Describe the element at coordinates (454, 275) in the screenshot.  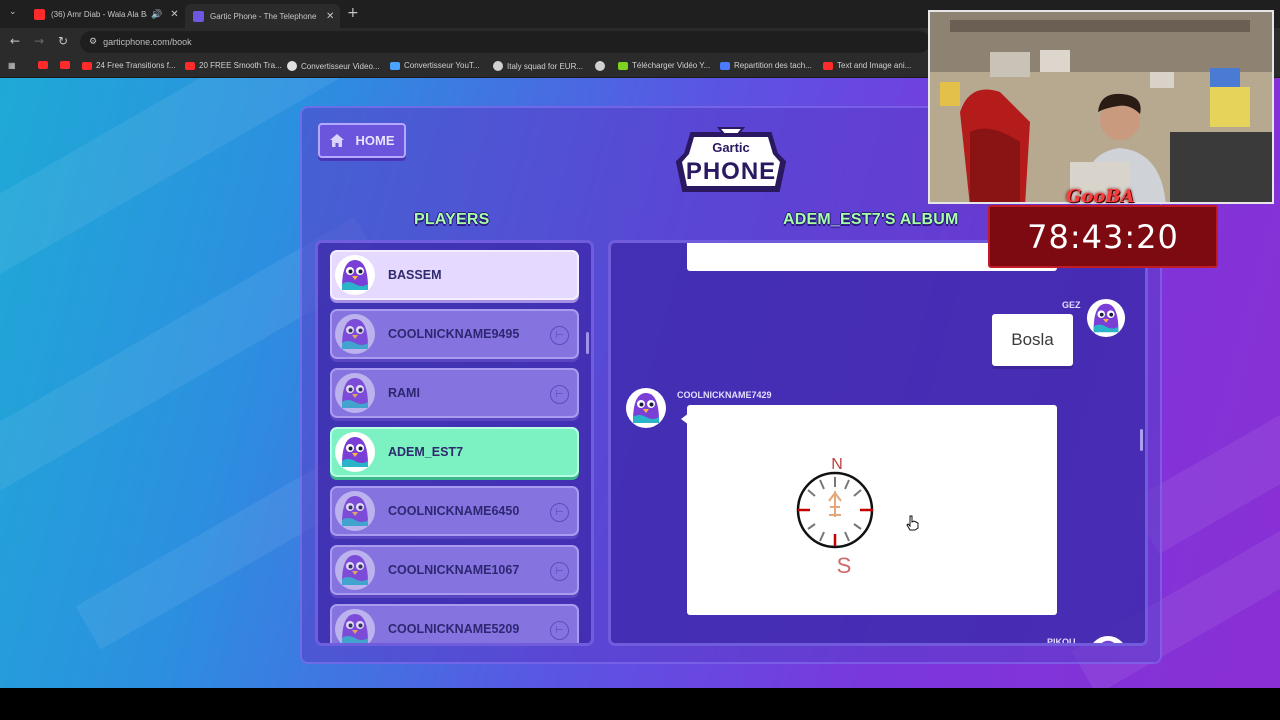
I see `player-item-bassem: BASSEM` at that location.